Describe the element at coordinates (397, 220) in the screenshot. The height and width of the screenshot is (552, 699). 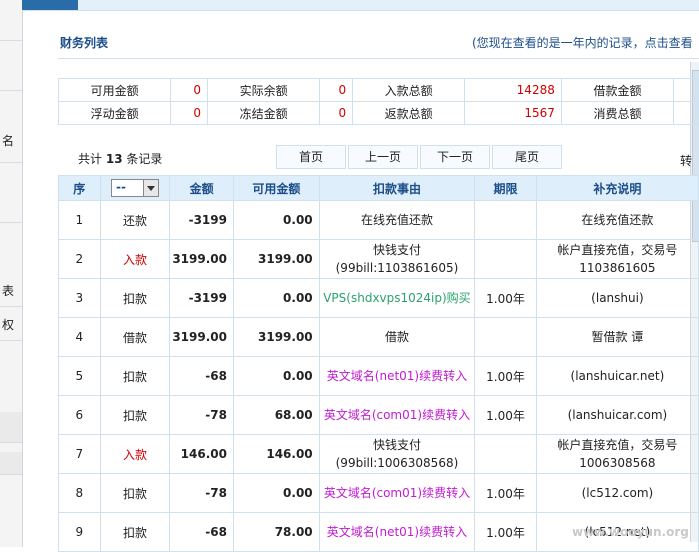
I see `cell-reason: 在线充值还款` at that location.